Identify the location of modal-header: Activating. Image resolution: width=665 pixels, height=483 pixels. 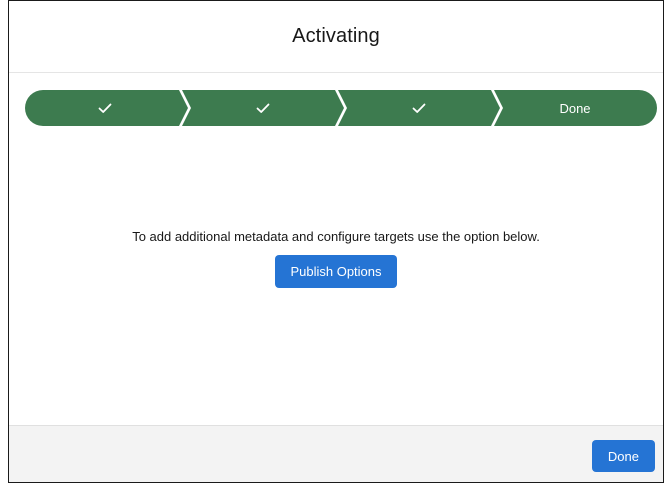
(336, 37).